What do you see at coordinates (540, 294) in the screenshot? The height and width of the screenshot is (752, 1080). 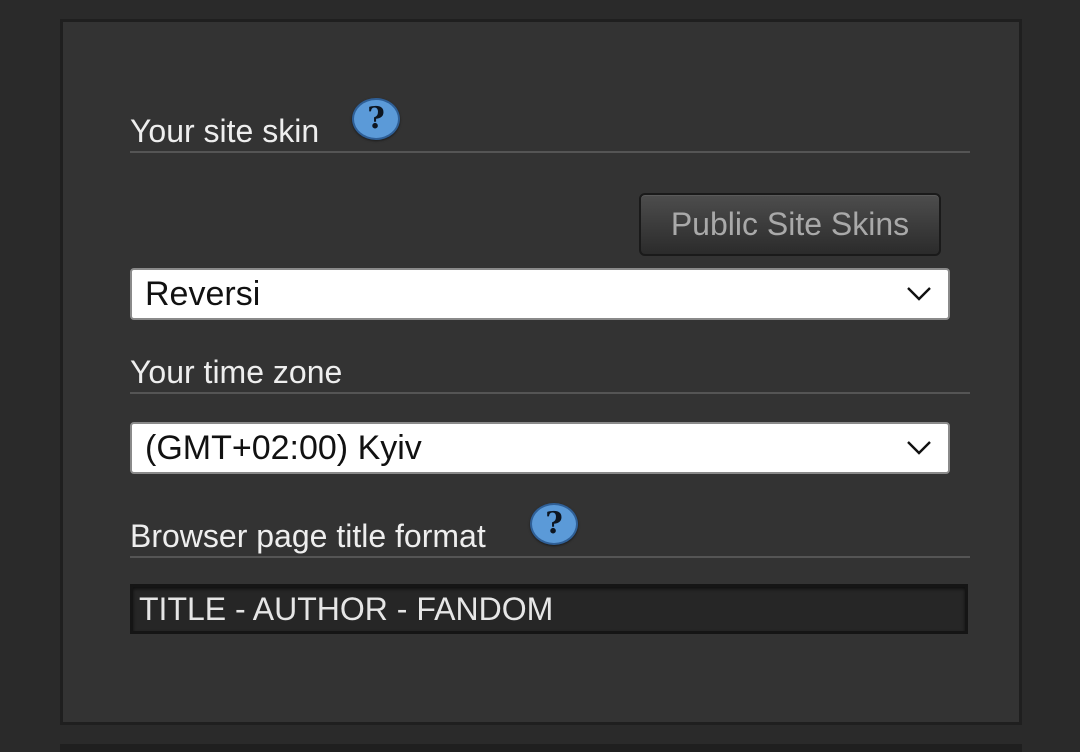 I see `site-skin-select: Reversi` at bounding box center [540, 294].